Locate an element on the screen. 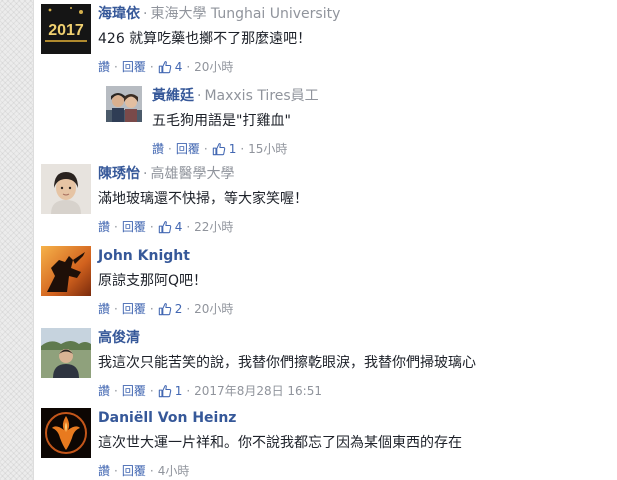 The width and height of the screenshot is (617, 480). comment-meta: 陳琇怡 · 高雄醫學大學 is located at coordinates (352, 174).